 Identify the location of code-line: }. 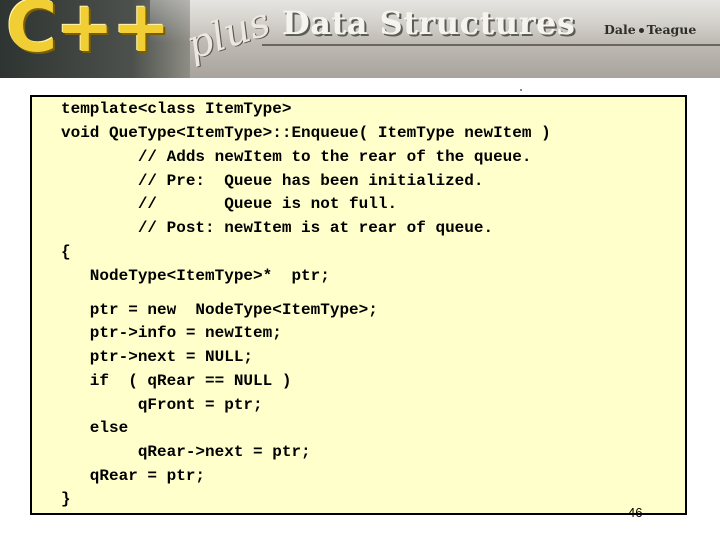
(66, 499).